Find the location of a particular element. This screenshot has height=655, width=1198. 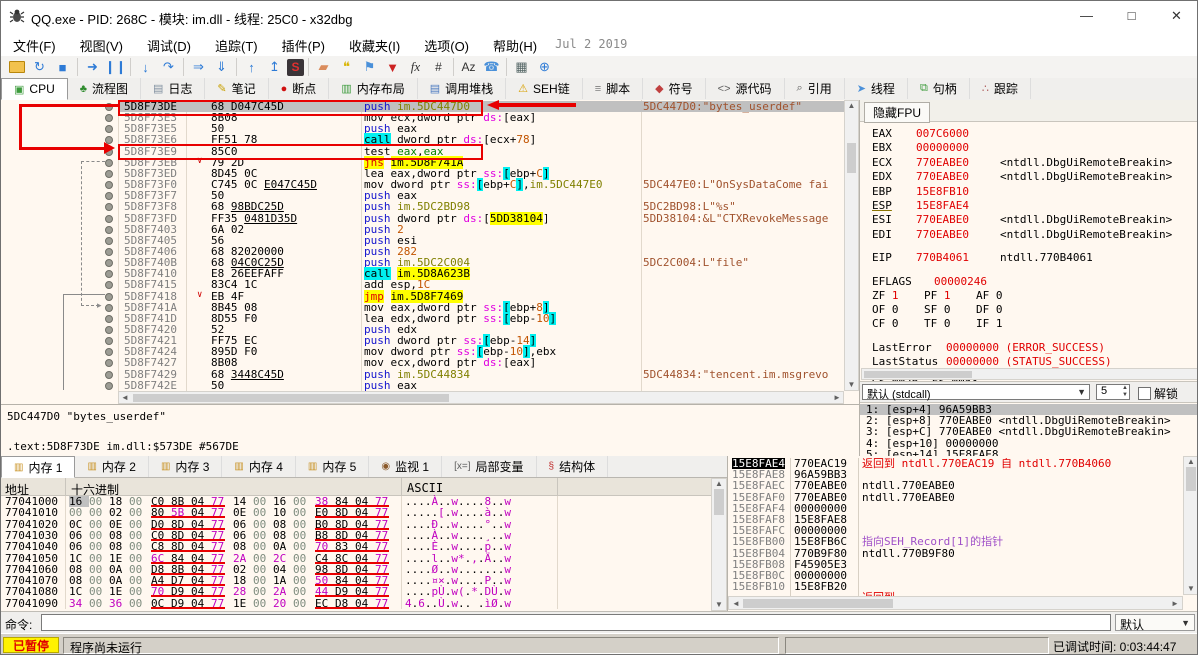

phone-icon: ☎ is located at coordinates (491, 67).